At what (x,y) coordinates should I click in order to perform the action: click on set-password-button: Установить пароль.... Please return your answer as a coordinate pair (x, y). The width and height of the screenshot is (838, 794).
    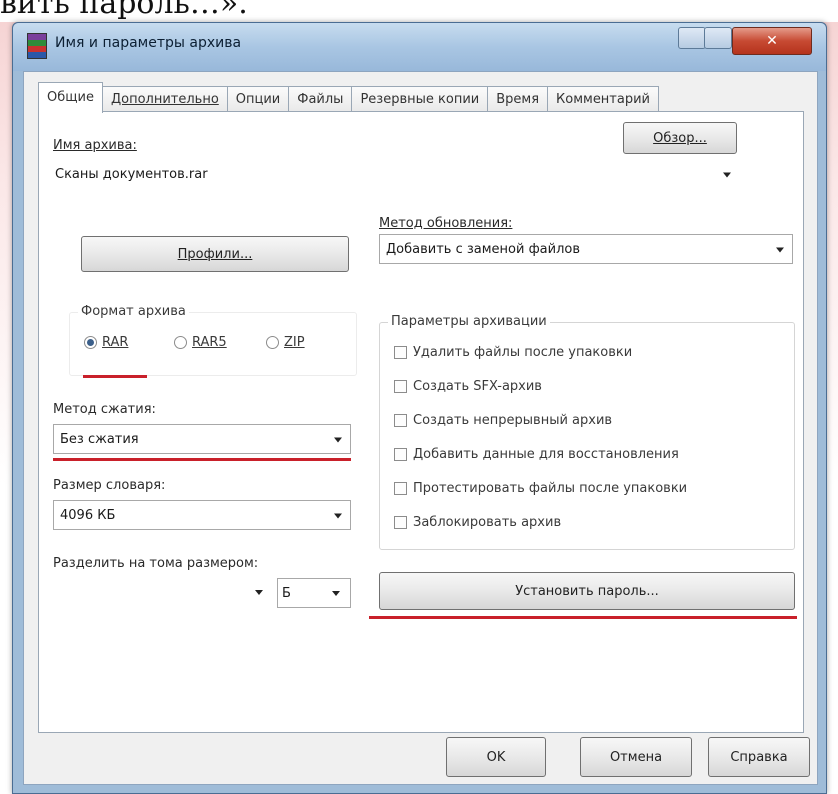
    Looking at the image, I should click on (587, 591).